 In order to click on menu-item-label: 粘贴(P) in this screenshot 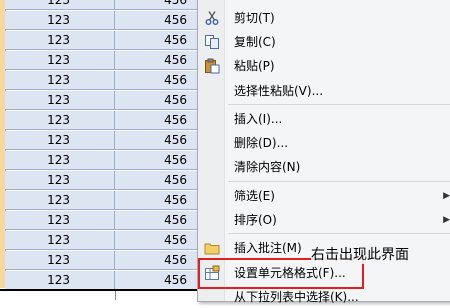, I will do `click(254, 66)`.